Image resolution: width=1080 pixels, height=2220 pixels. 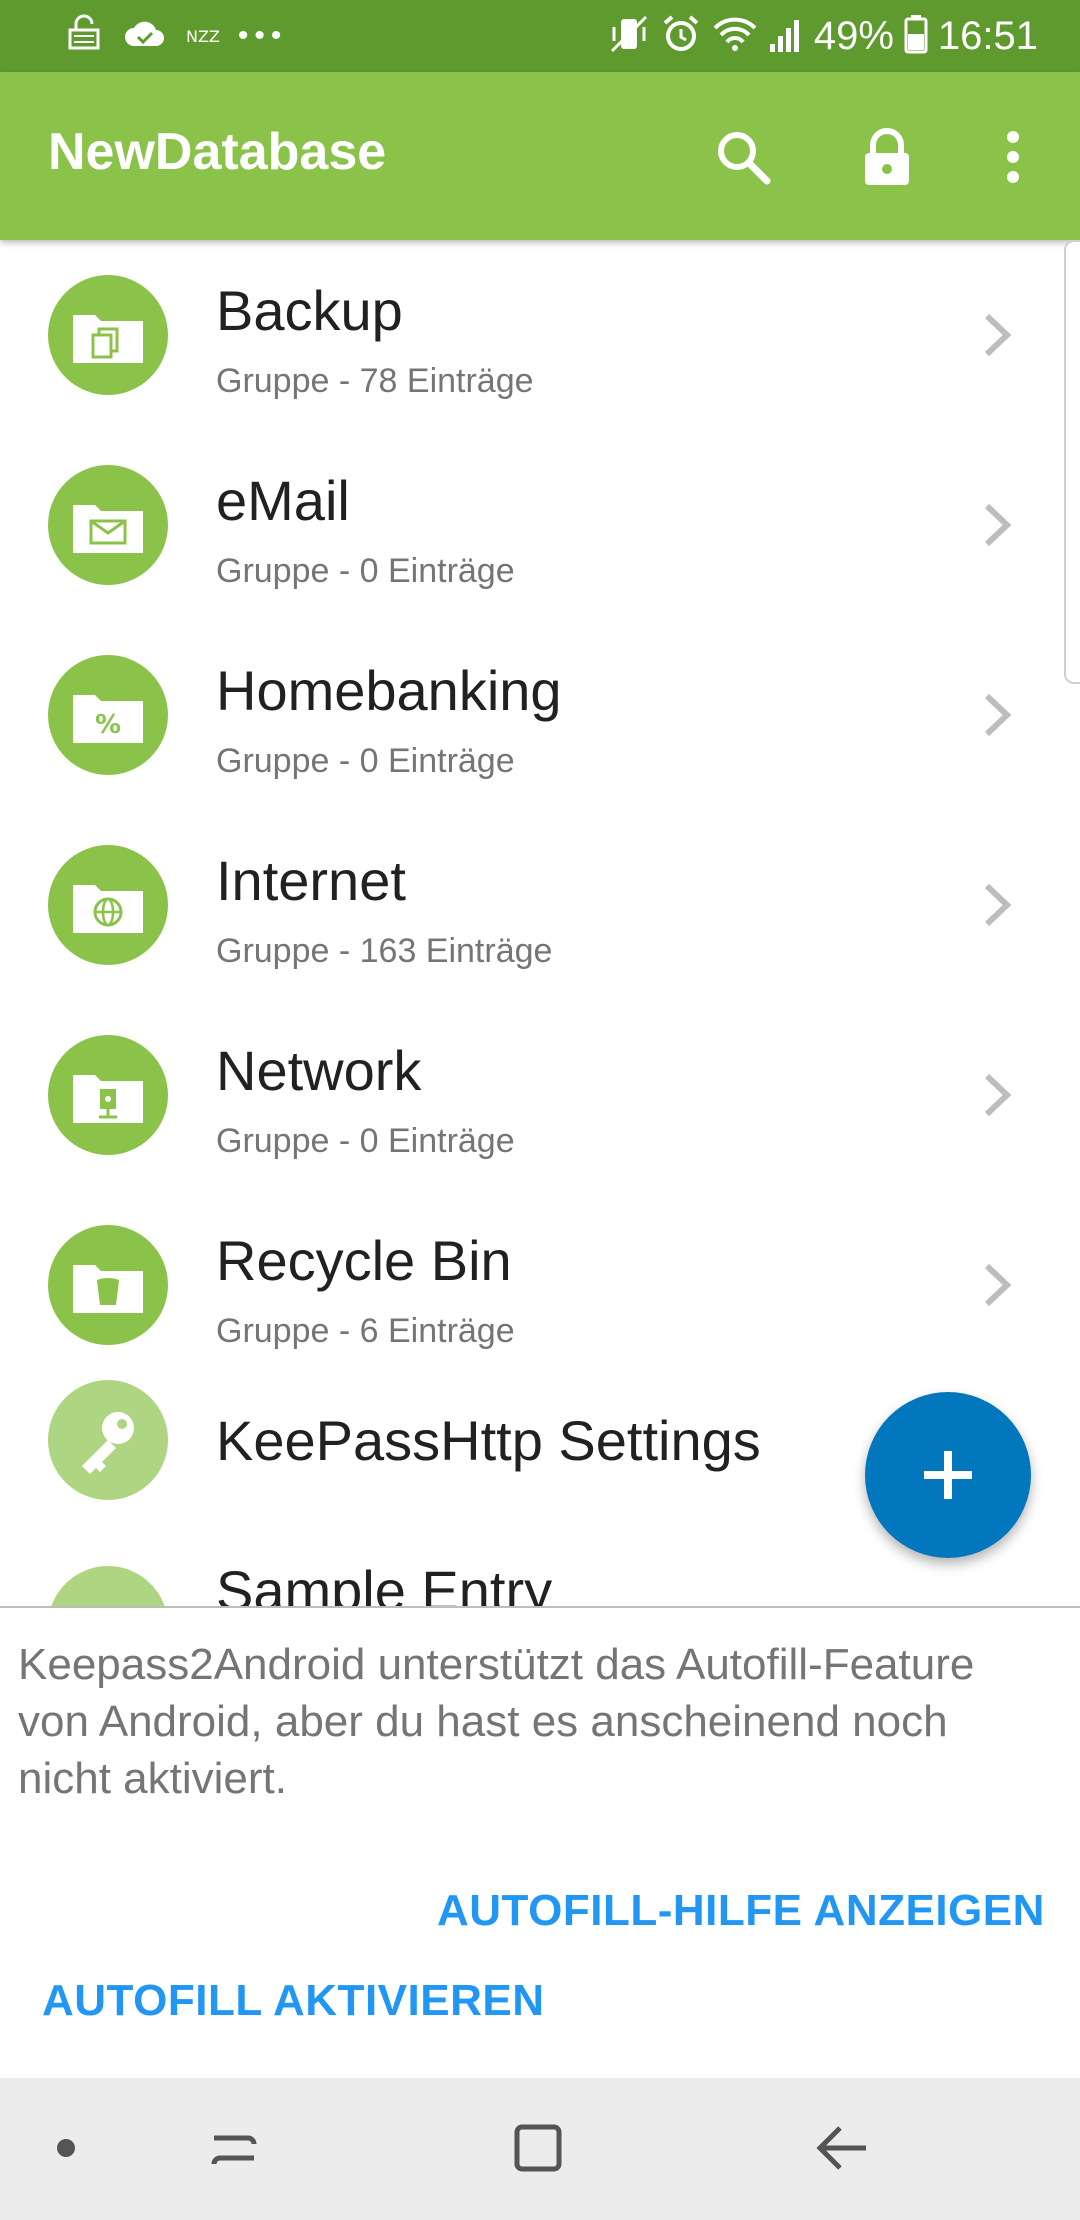 What do you see at coordinates (84, 36) in the screenshot?
I see `vpn-key-icon` at bounding box center [84, 36].